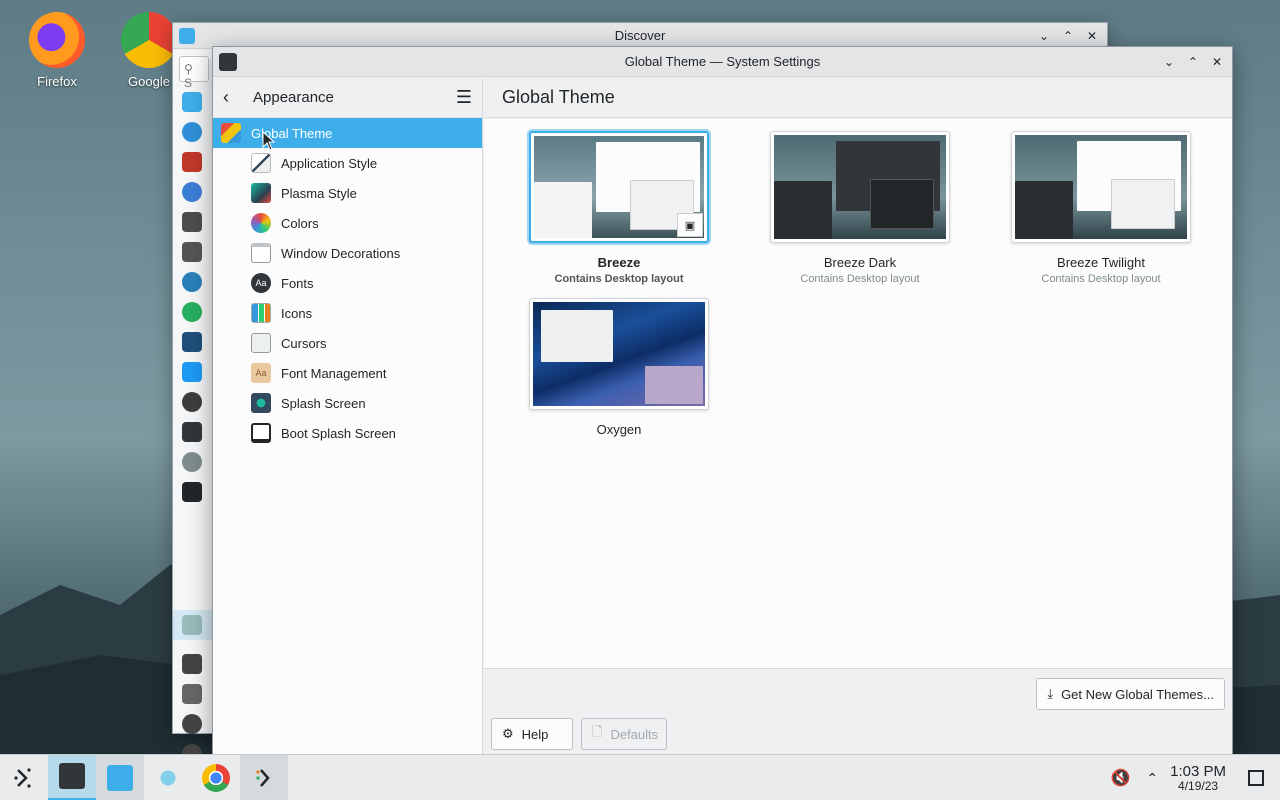 Image resolution: width=1280 pixels, height=800 pixels. Describe the element at coordinates (347, 133) in the screenshot. I see `sidebar-item-global-theme: Global Theme` at that location.